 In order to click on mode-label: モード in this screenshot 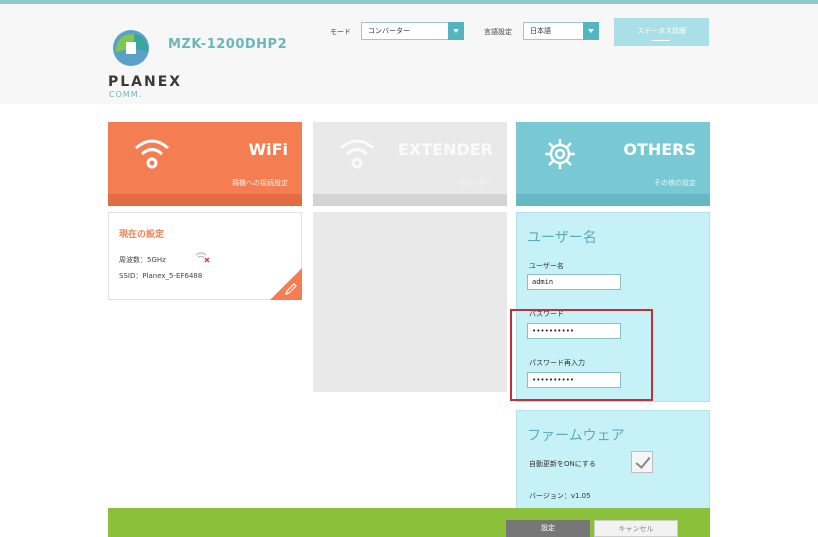, I will do `click(340, 32)`.